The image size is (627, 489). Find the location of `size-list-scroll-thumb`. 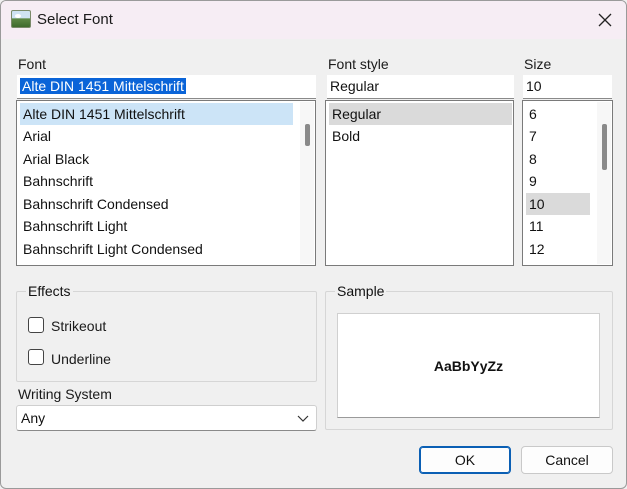

size-list-scroll-thumb is located at coordinates (604, 147).